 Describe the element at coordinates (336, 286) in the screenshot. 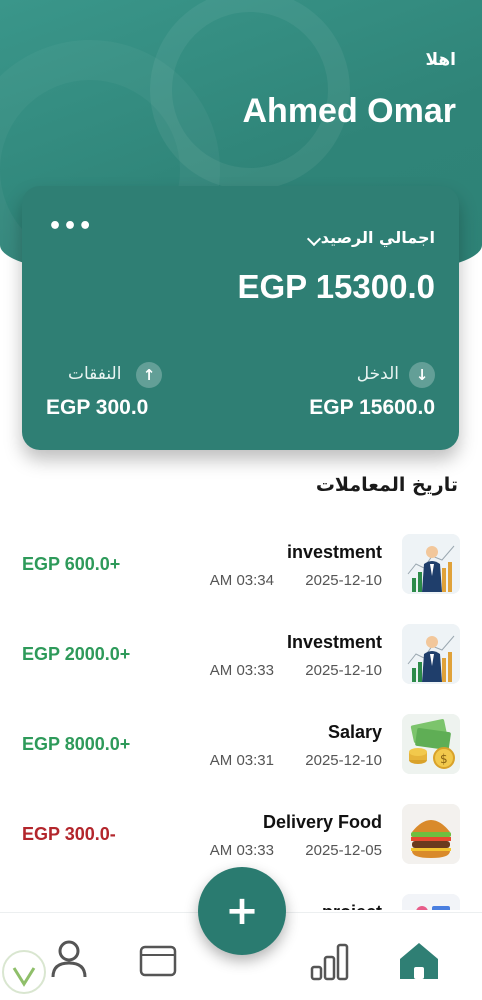

I see `total-balance-amount: EGP 15300.0` at that location.